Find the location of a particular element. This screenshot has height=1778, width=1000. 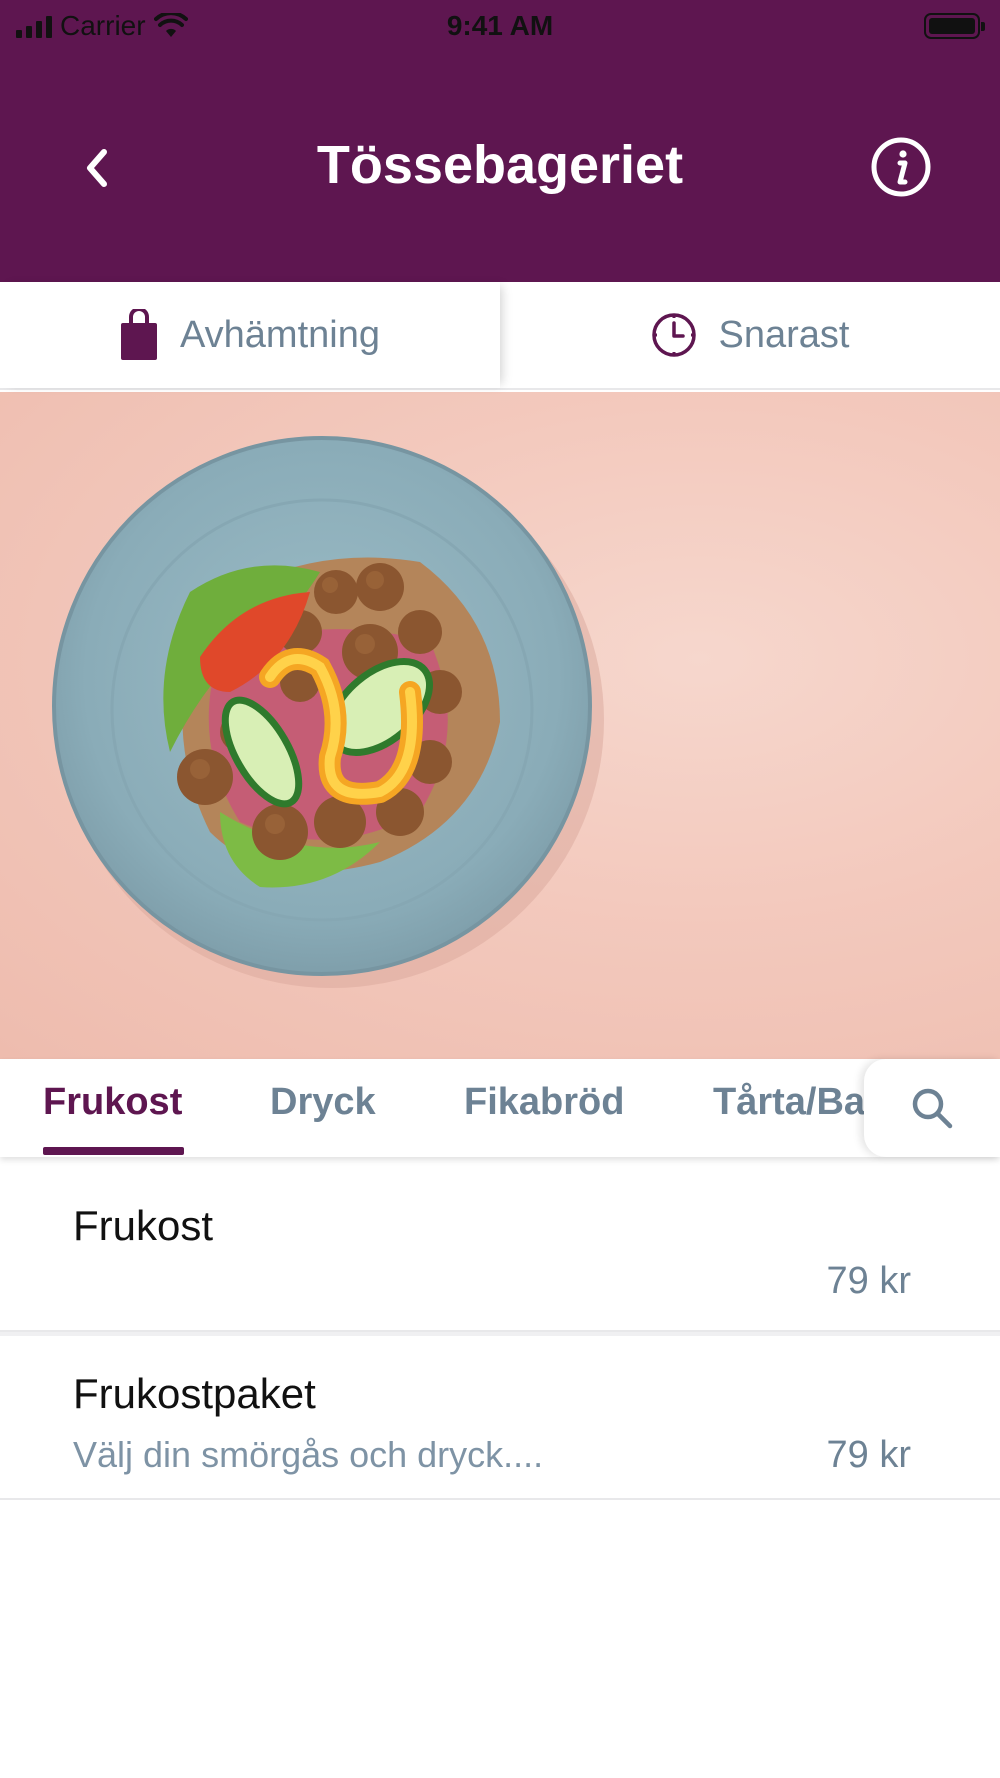

page-title: Tössebageriet is located at coordinates (500, 165).